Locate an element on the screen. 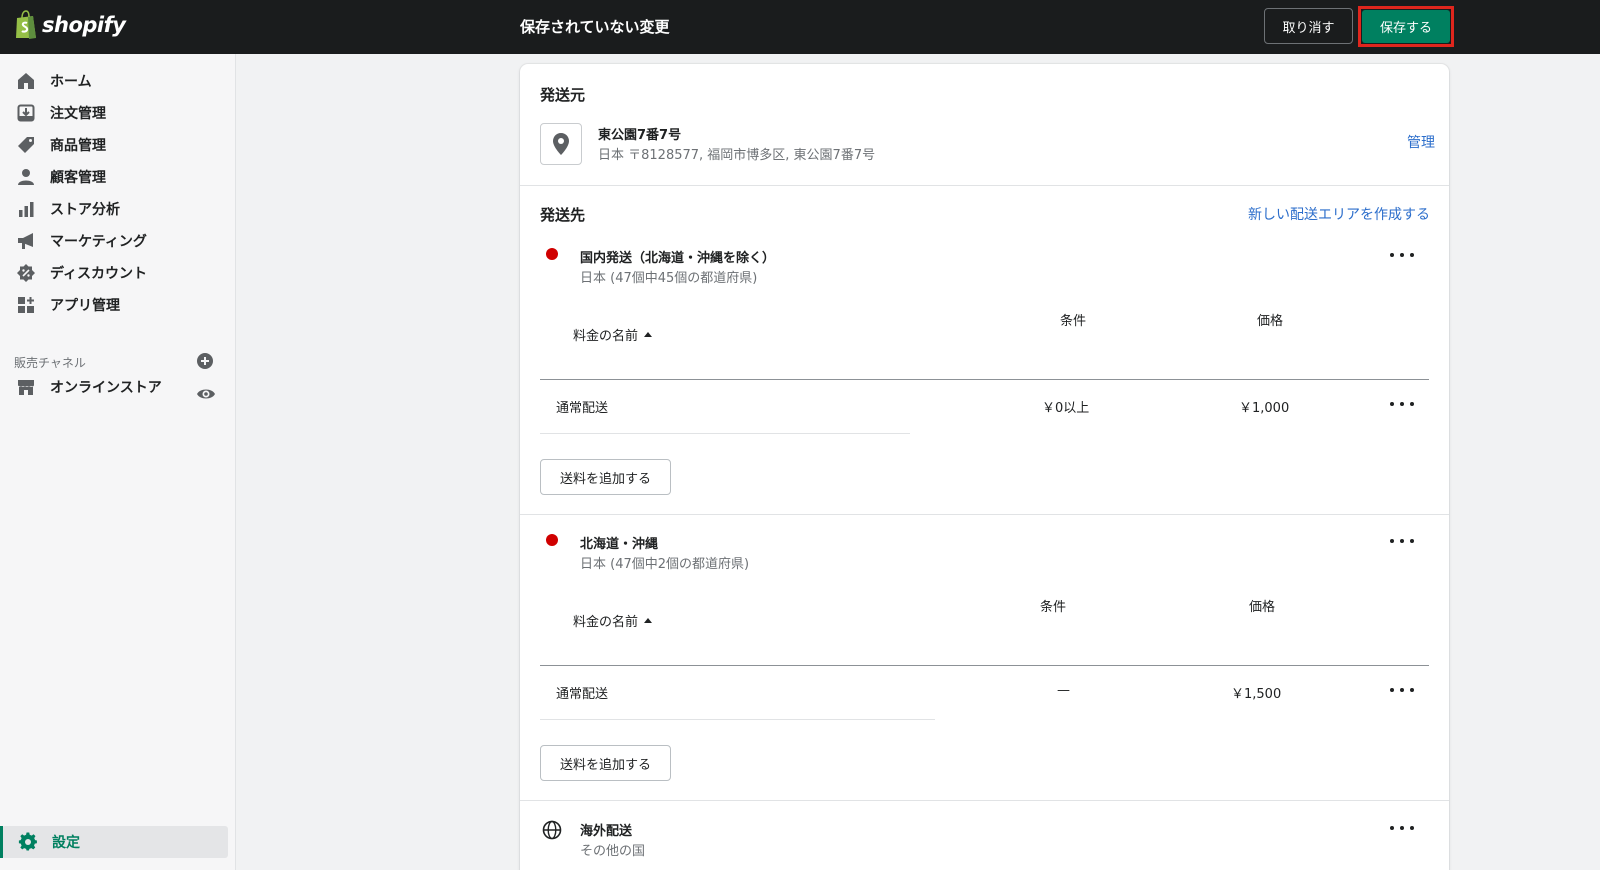 The height and width of the screenshot is (870, 1600). shipping-origin-heading: 発送元 is located at coordinates (563, 95).